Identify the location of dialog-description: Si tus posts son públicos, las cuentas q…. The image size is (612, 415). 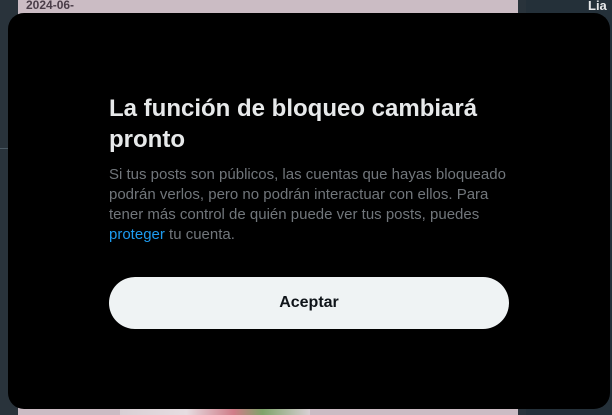
(309, 205).